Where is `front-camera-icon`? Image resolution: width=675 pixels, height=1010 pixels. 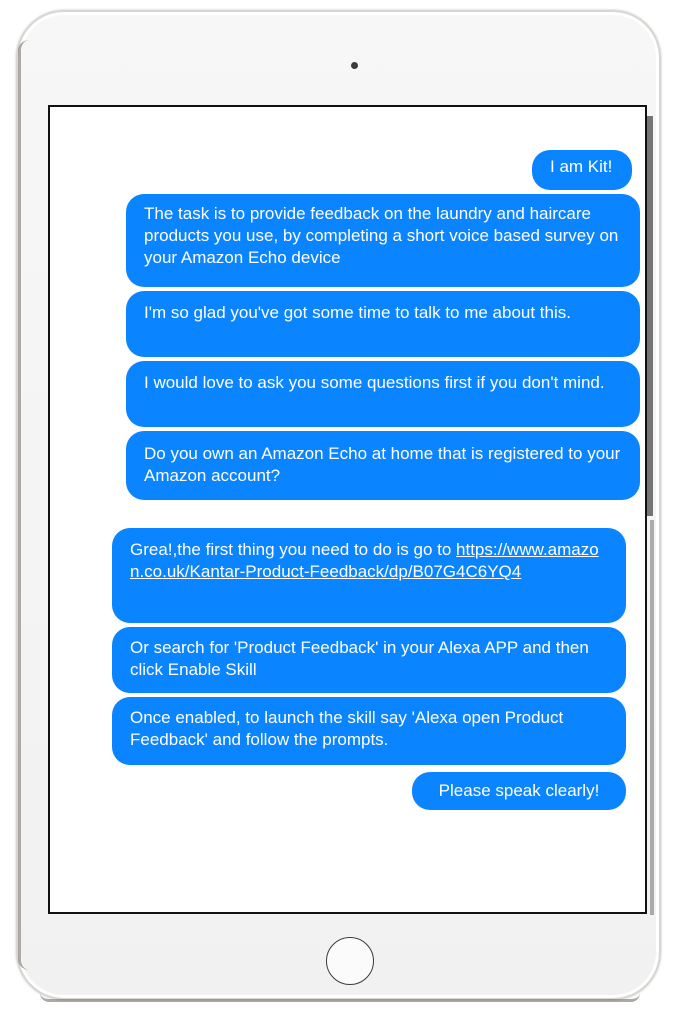 front-camera-icon is located at coordinates (354, 65).